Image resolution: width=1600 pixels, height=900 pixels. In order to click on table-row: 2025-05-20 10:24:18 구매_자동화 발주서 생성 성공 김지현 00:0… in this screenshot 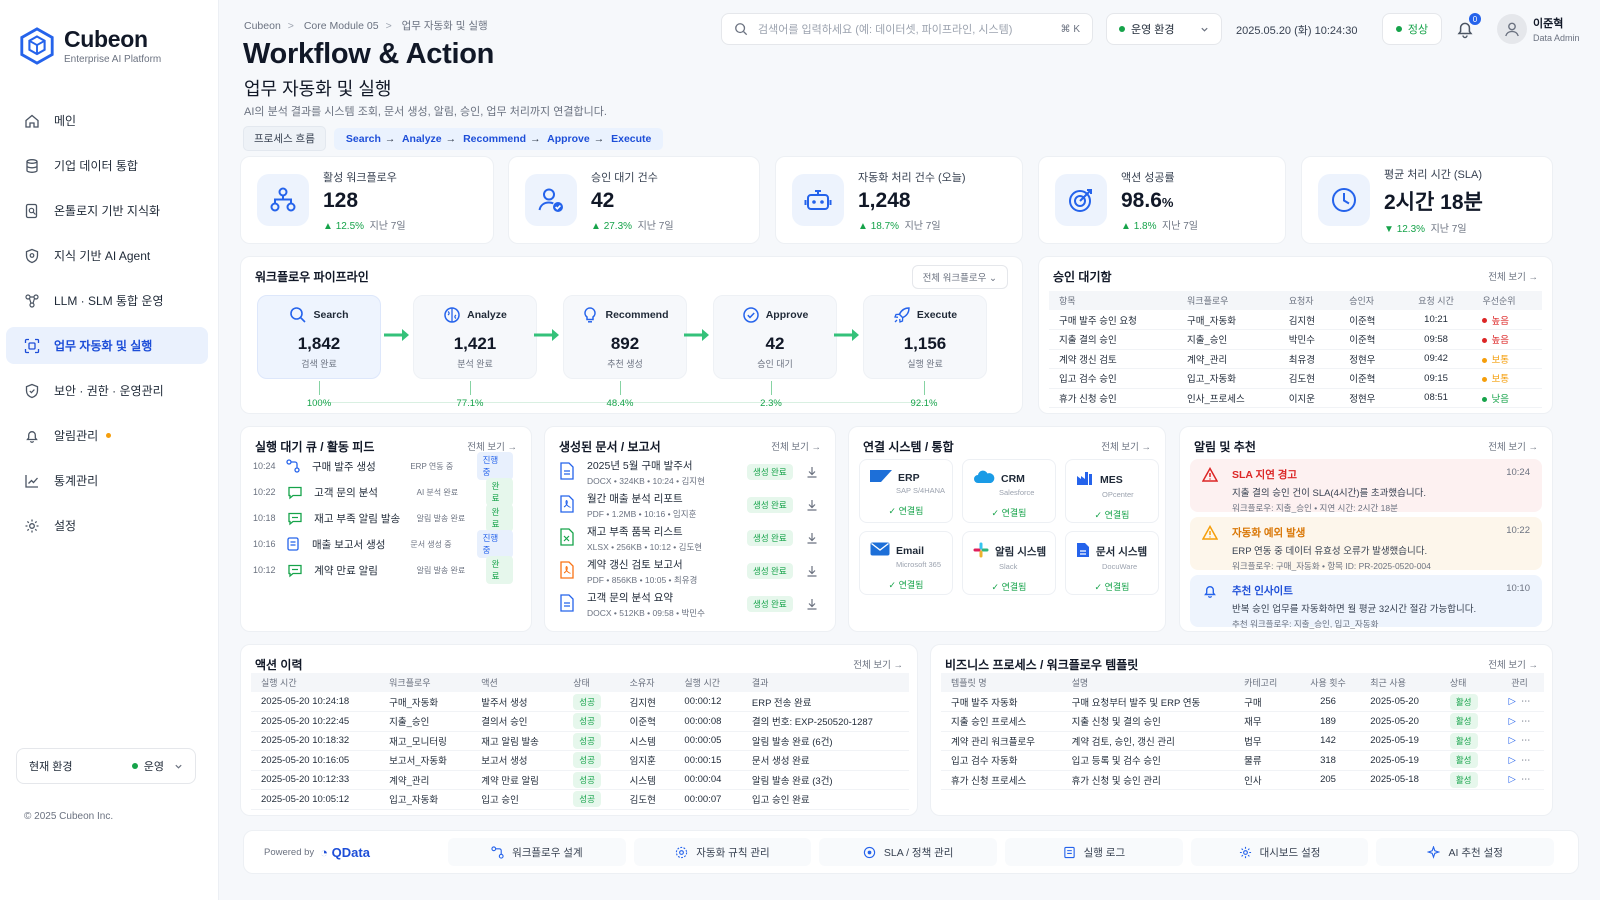, I will do `click(580, 702)`.